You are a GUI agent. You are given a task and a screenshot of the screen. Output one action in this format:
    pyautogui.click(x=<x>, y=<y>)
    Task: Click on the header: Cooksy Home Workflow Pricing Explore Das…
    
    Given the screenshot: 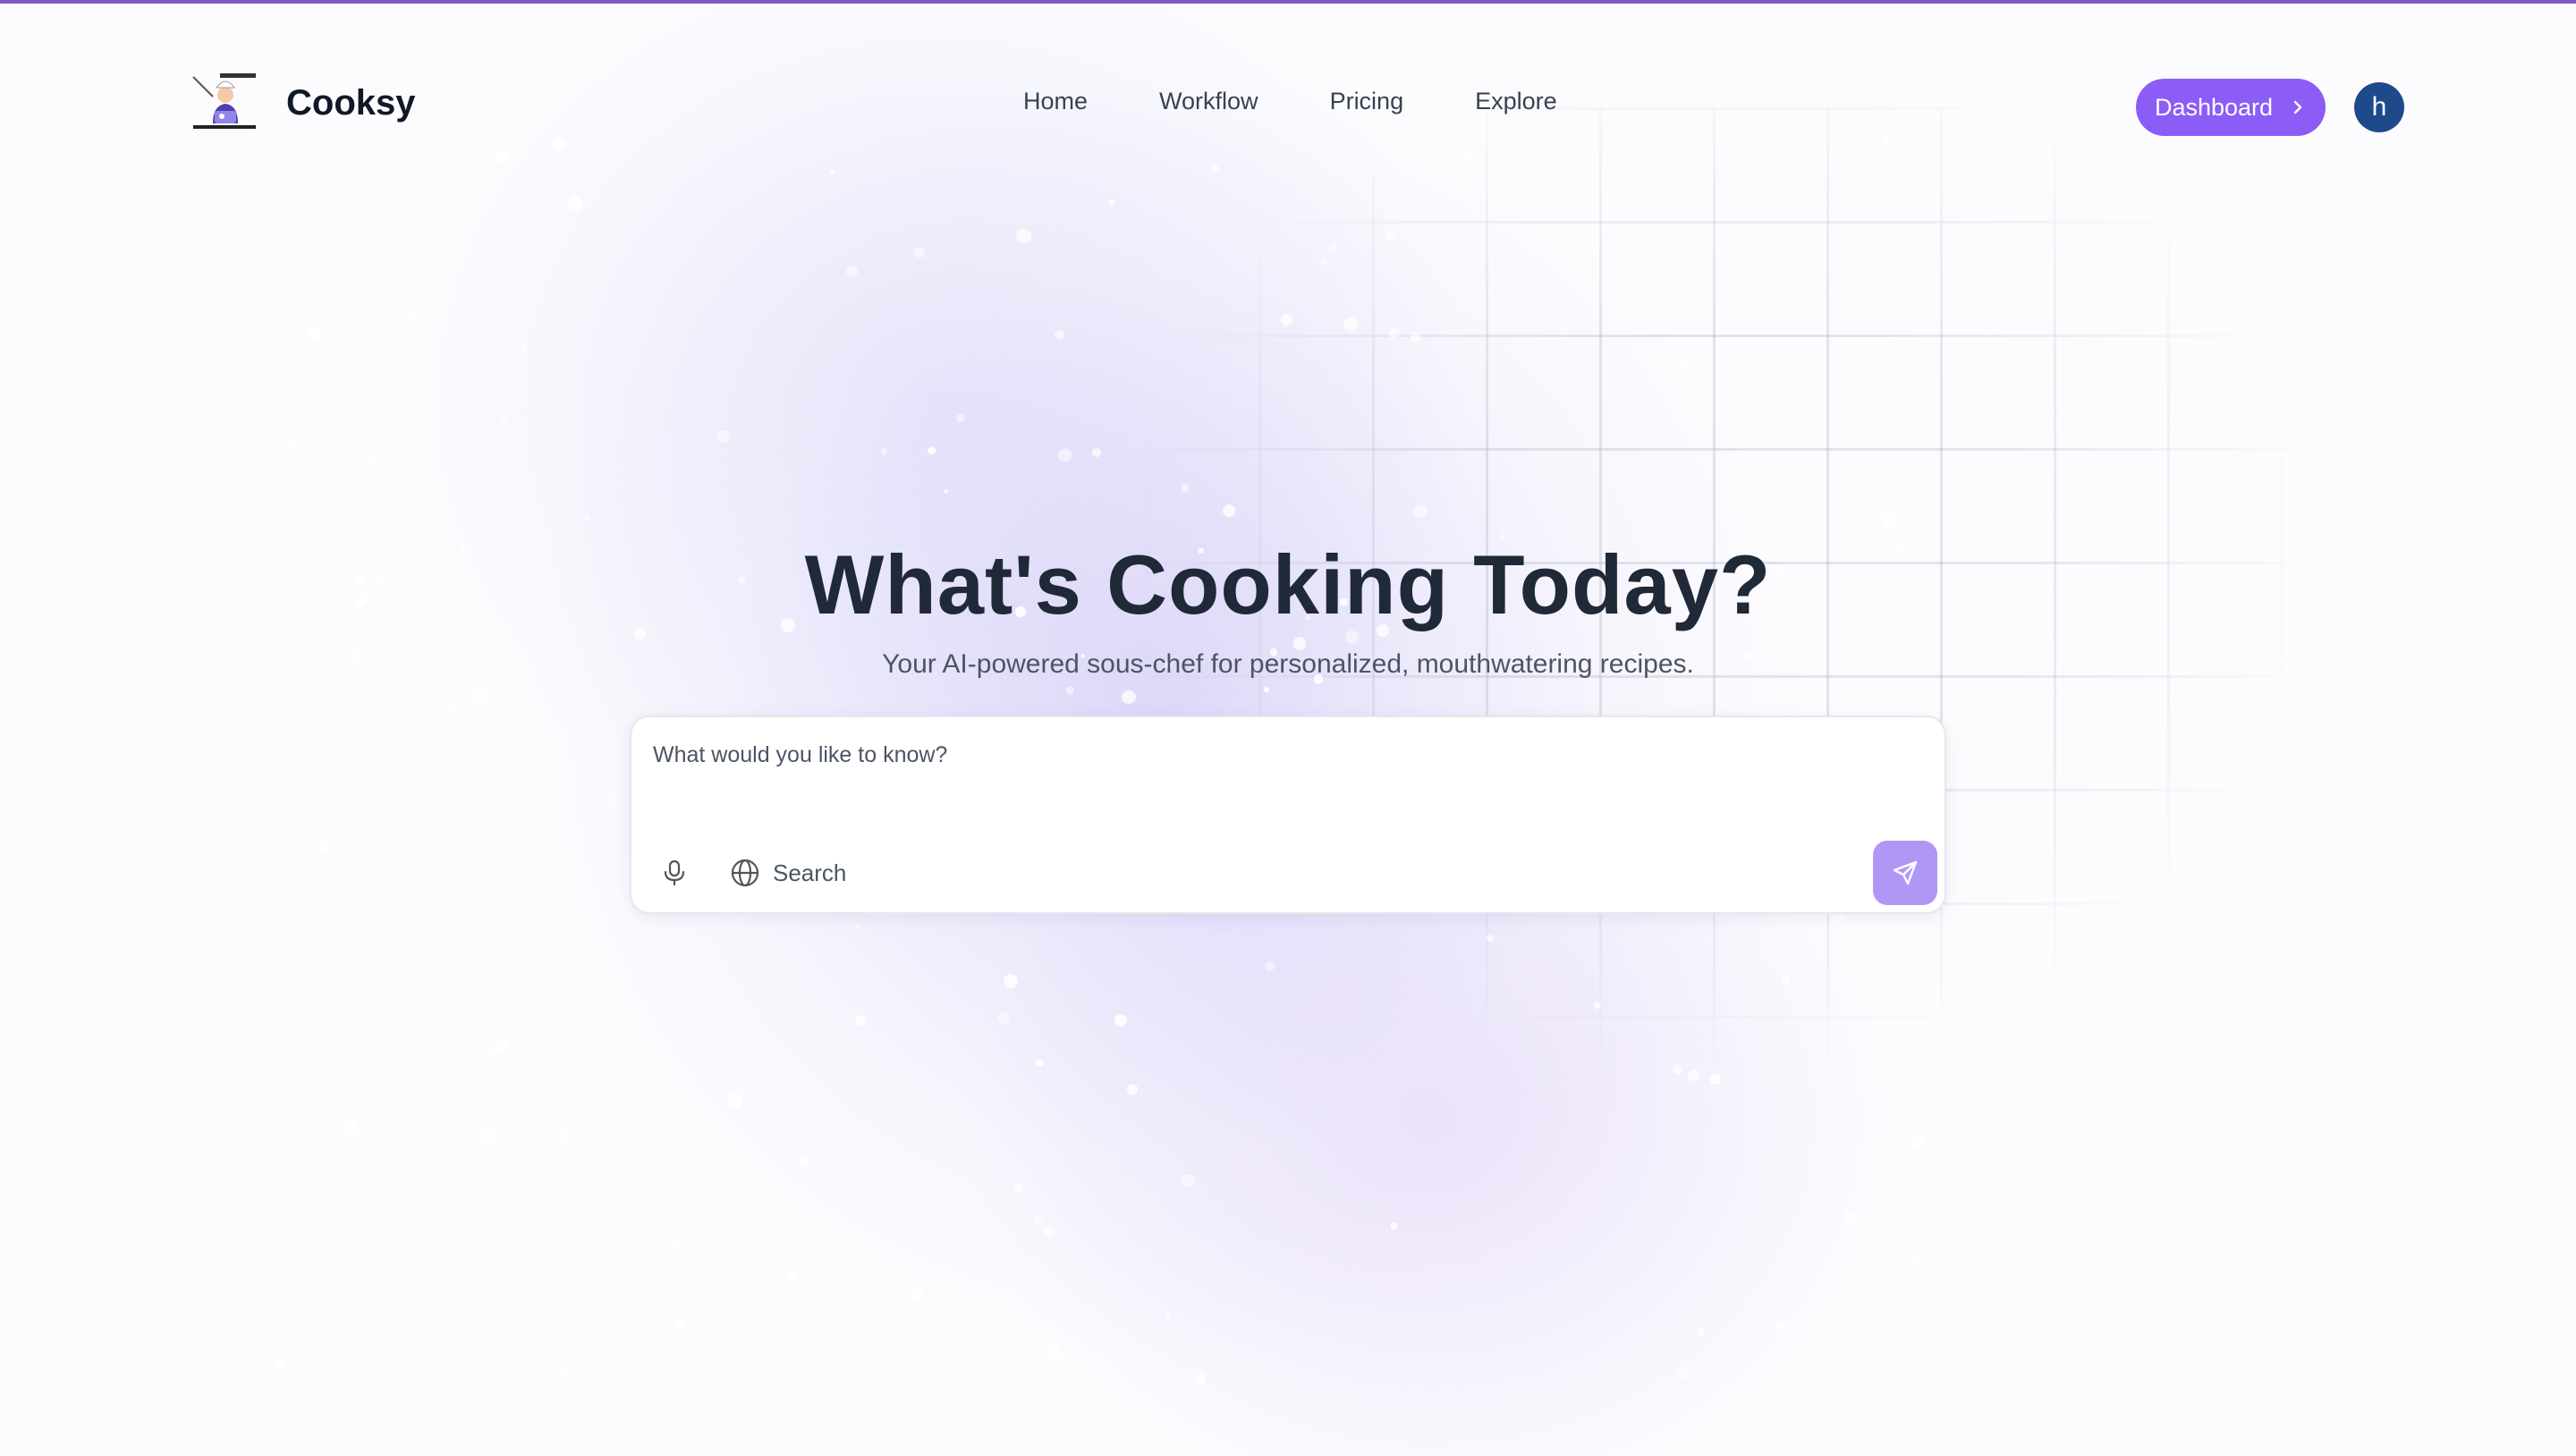 What is the action you would take?
    pyautogui.click(x=1288, y=107)
    